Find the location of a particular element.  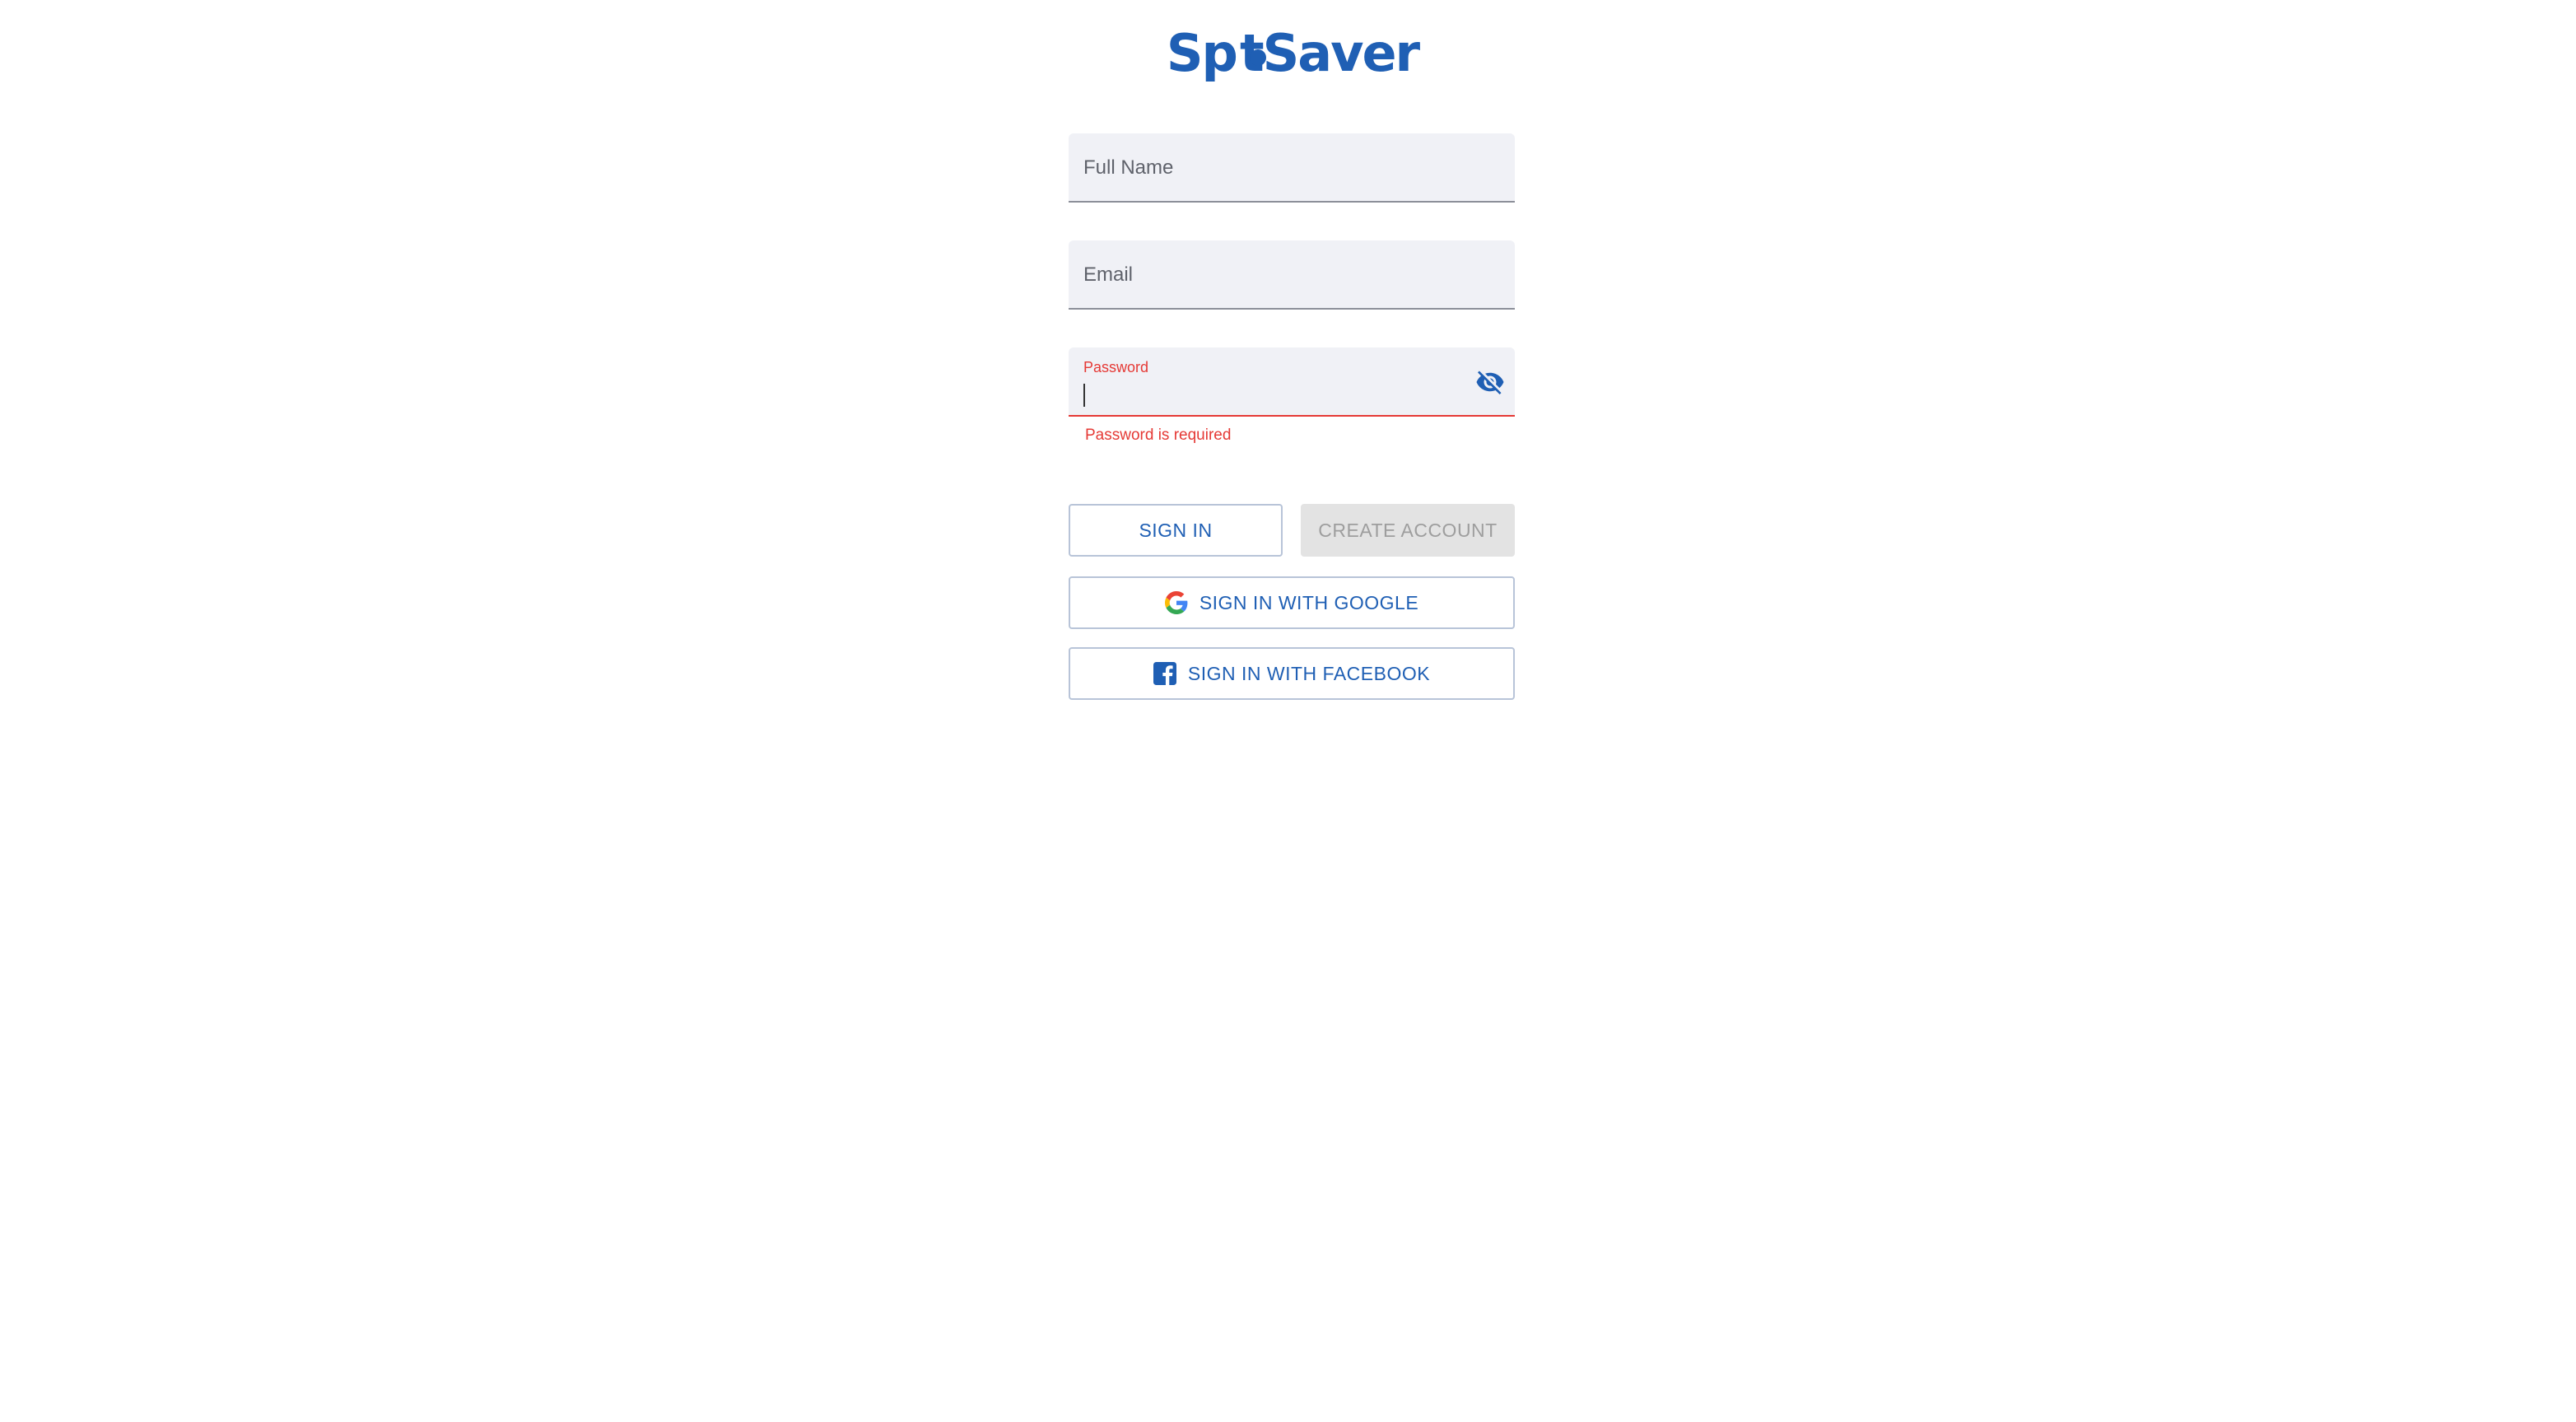

sign-in-google-button: SIGN IN WITH GOOGLE is located at coordinates (1292, 602).